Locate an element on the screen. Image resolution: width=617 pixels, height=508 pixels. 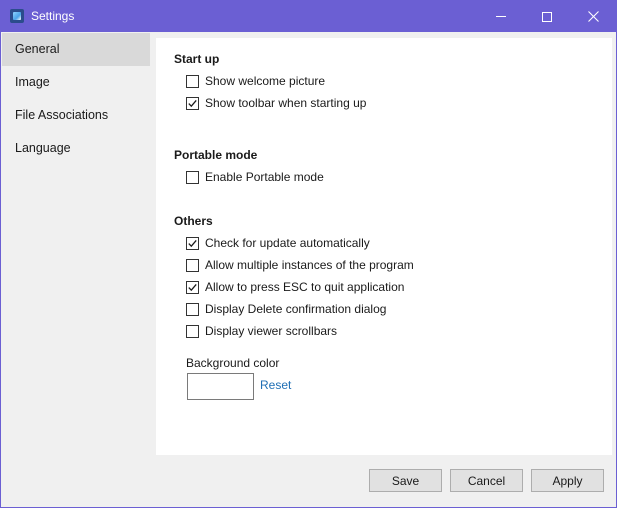
option-label: Allow multiple instances of the program is located at coordinates (309, 265).